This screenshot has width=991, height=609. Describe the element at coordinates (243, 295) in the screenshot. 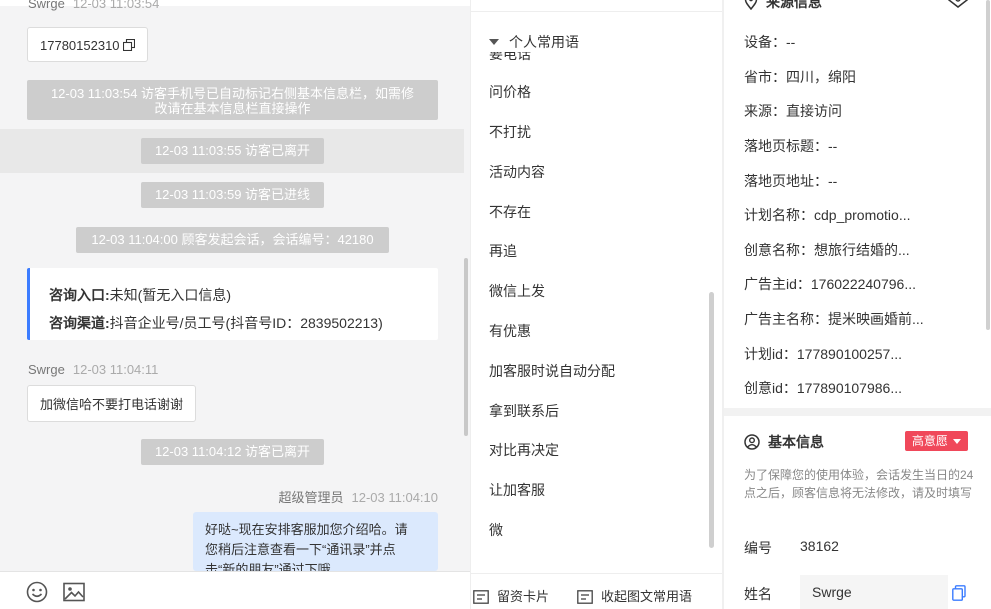

I see `consult-entry-row: 咨询入口:未知(暂无入口信息)` at that location.